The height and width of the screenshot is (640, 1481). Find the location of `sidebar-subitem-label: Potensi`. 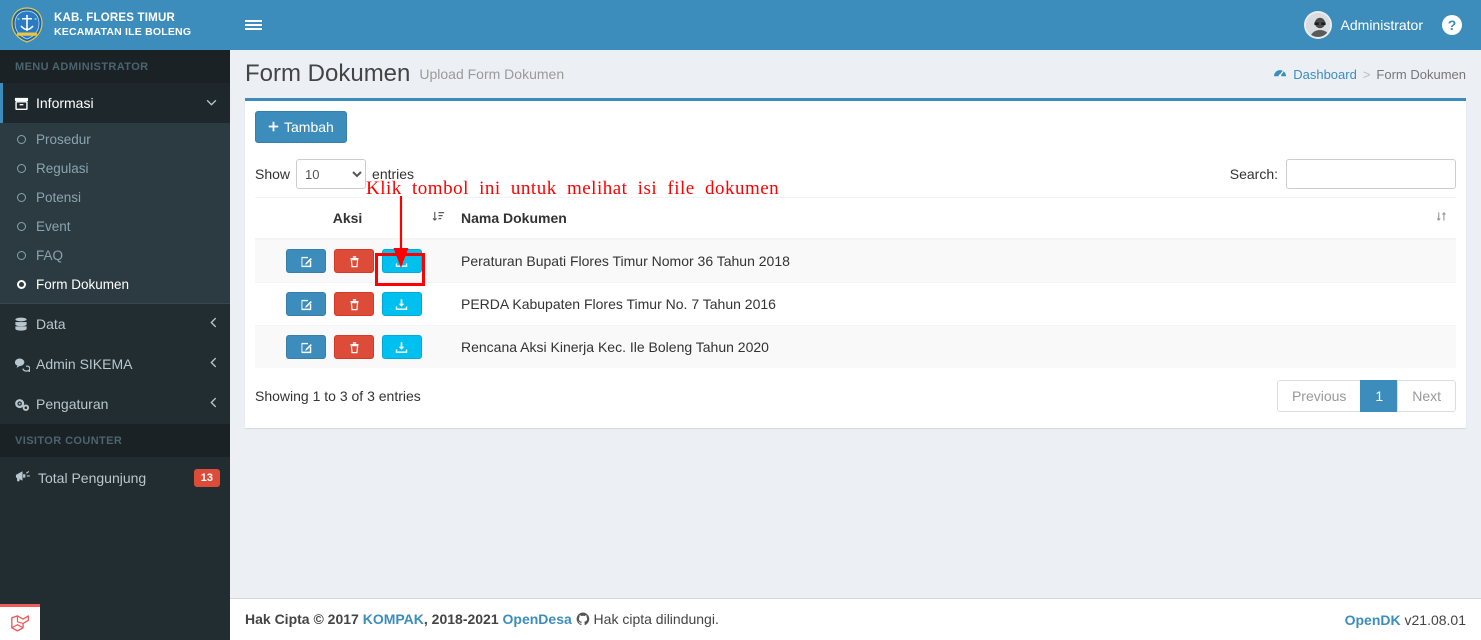

sidebar-subitem-label: Potensi is located at coordinates (59, 197).